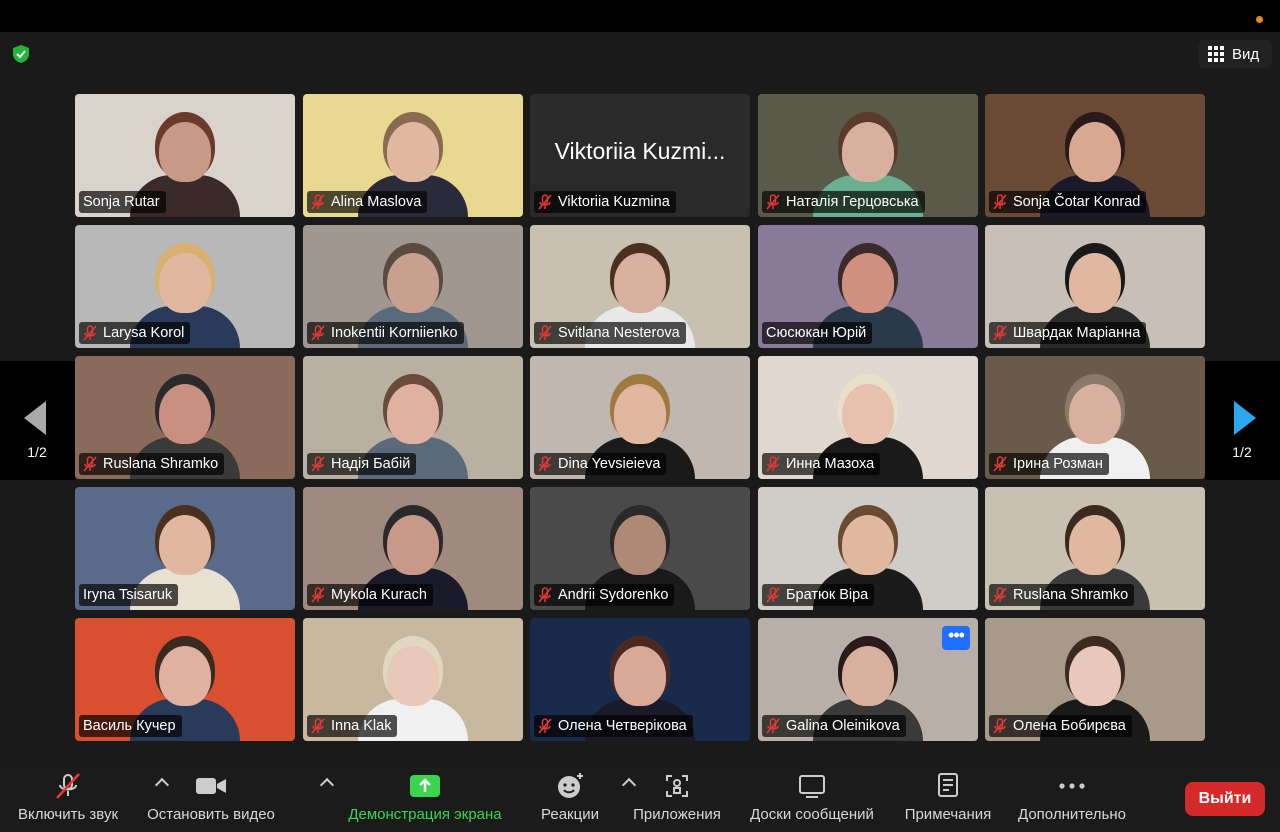  Describe the element at coordinates (35, 418) in the screenshot. I see `prev-page-arrow-icon` at that location.